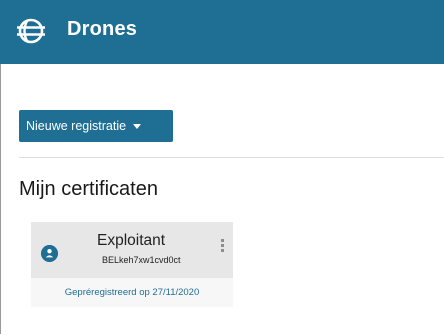  I want to click on divider, so click(231, 157).